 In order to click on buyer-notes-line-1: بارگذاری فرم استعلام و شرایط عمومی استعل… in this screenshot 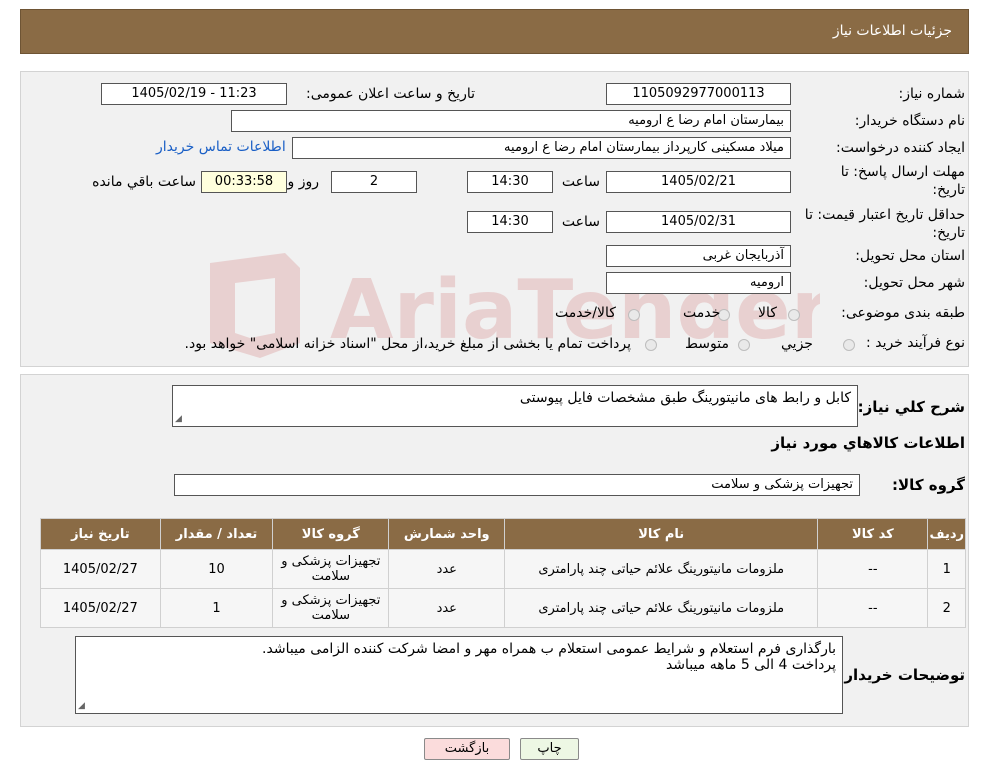, I will do `click(549, 649)`.